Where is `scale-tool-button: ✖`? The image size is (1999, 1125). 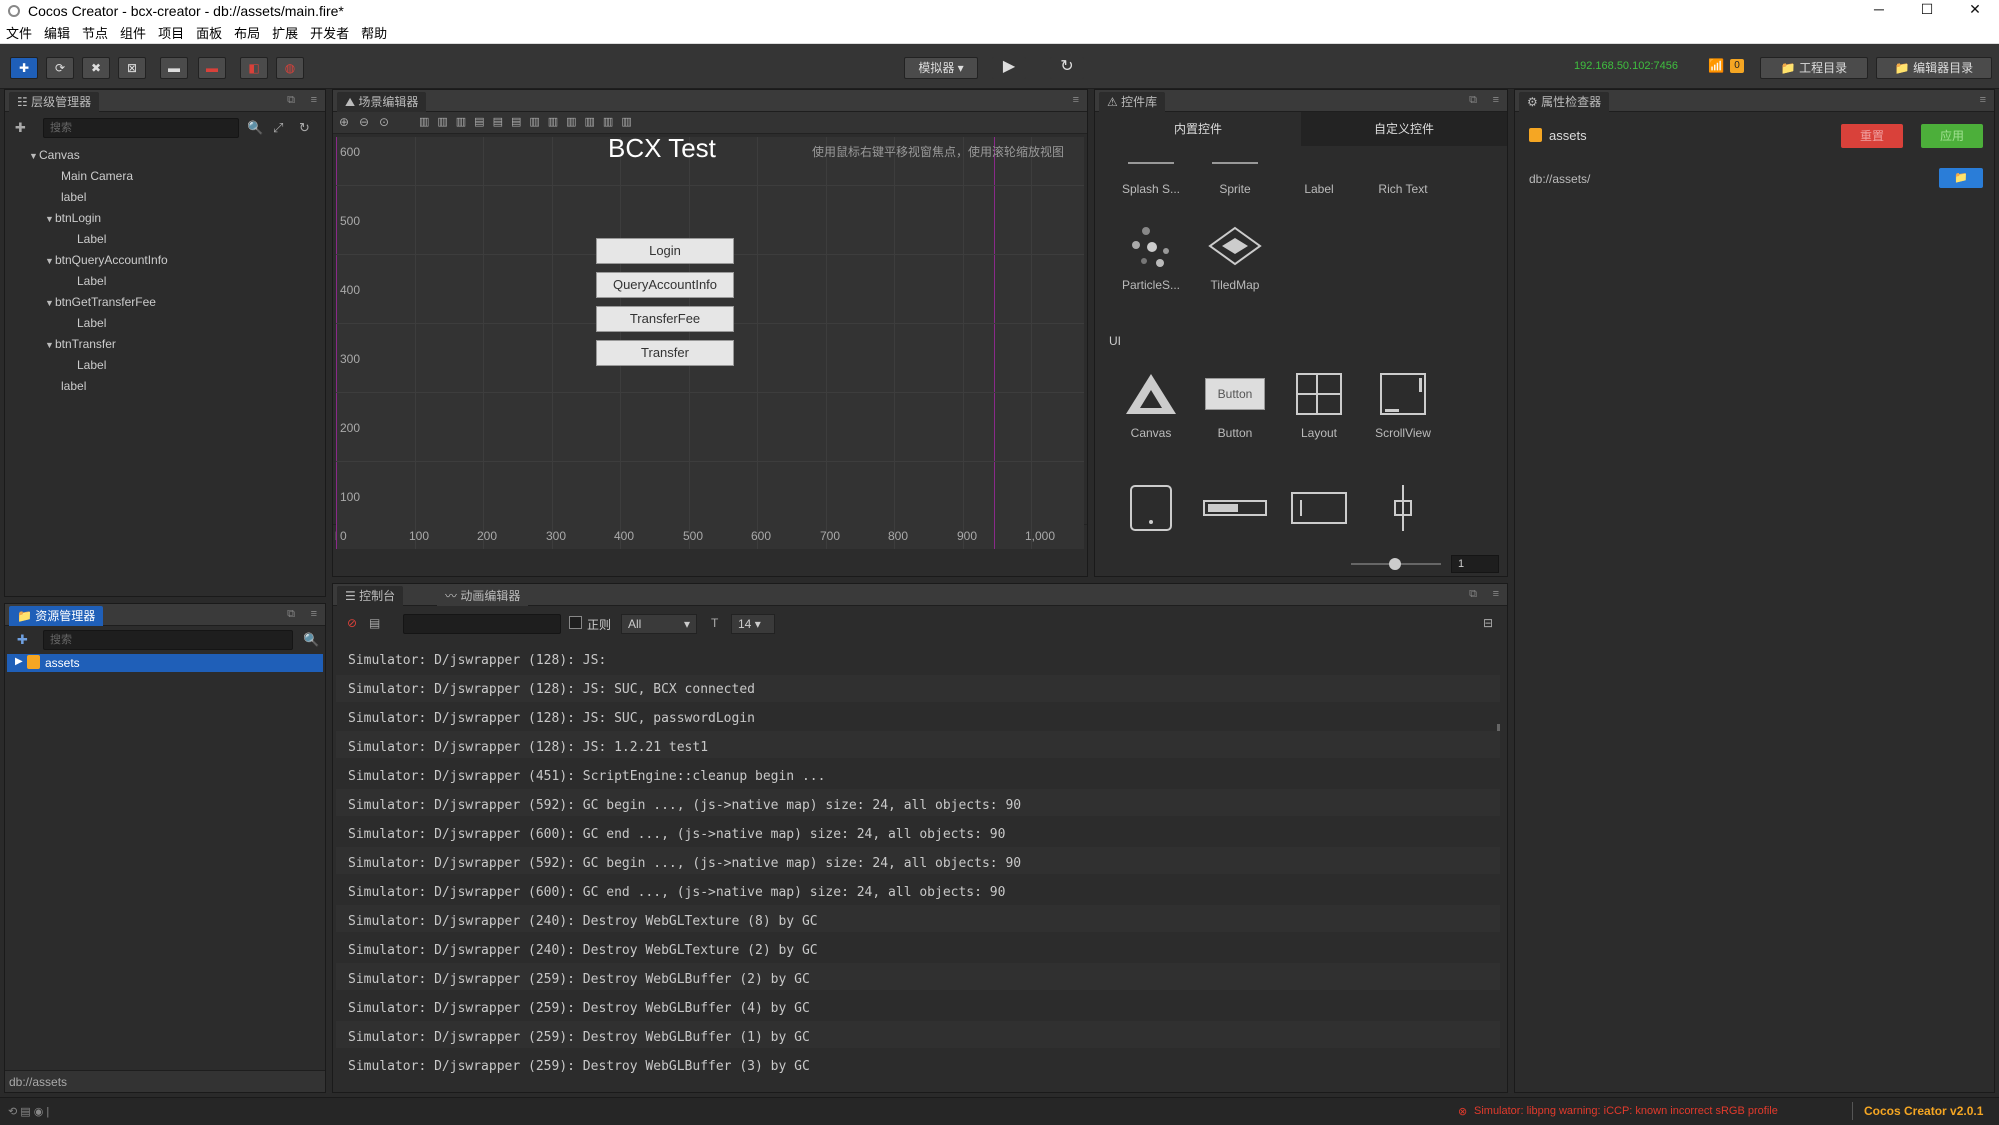 scale-tool-button: ✖ is located at coordinates (96, 68).